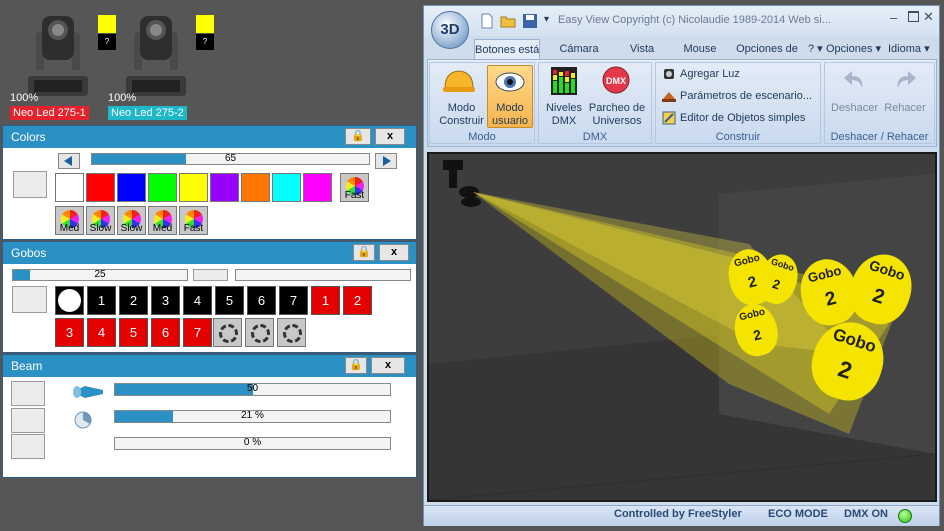  I want to click on ribbon-menu: ? ▾, so click(815, 49).